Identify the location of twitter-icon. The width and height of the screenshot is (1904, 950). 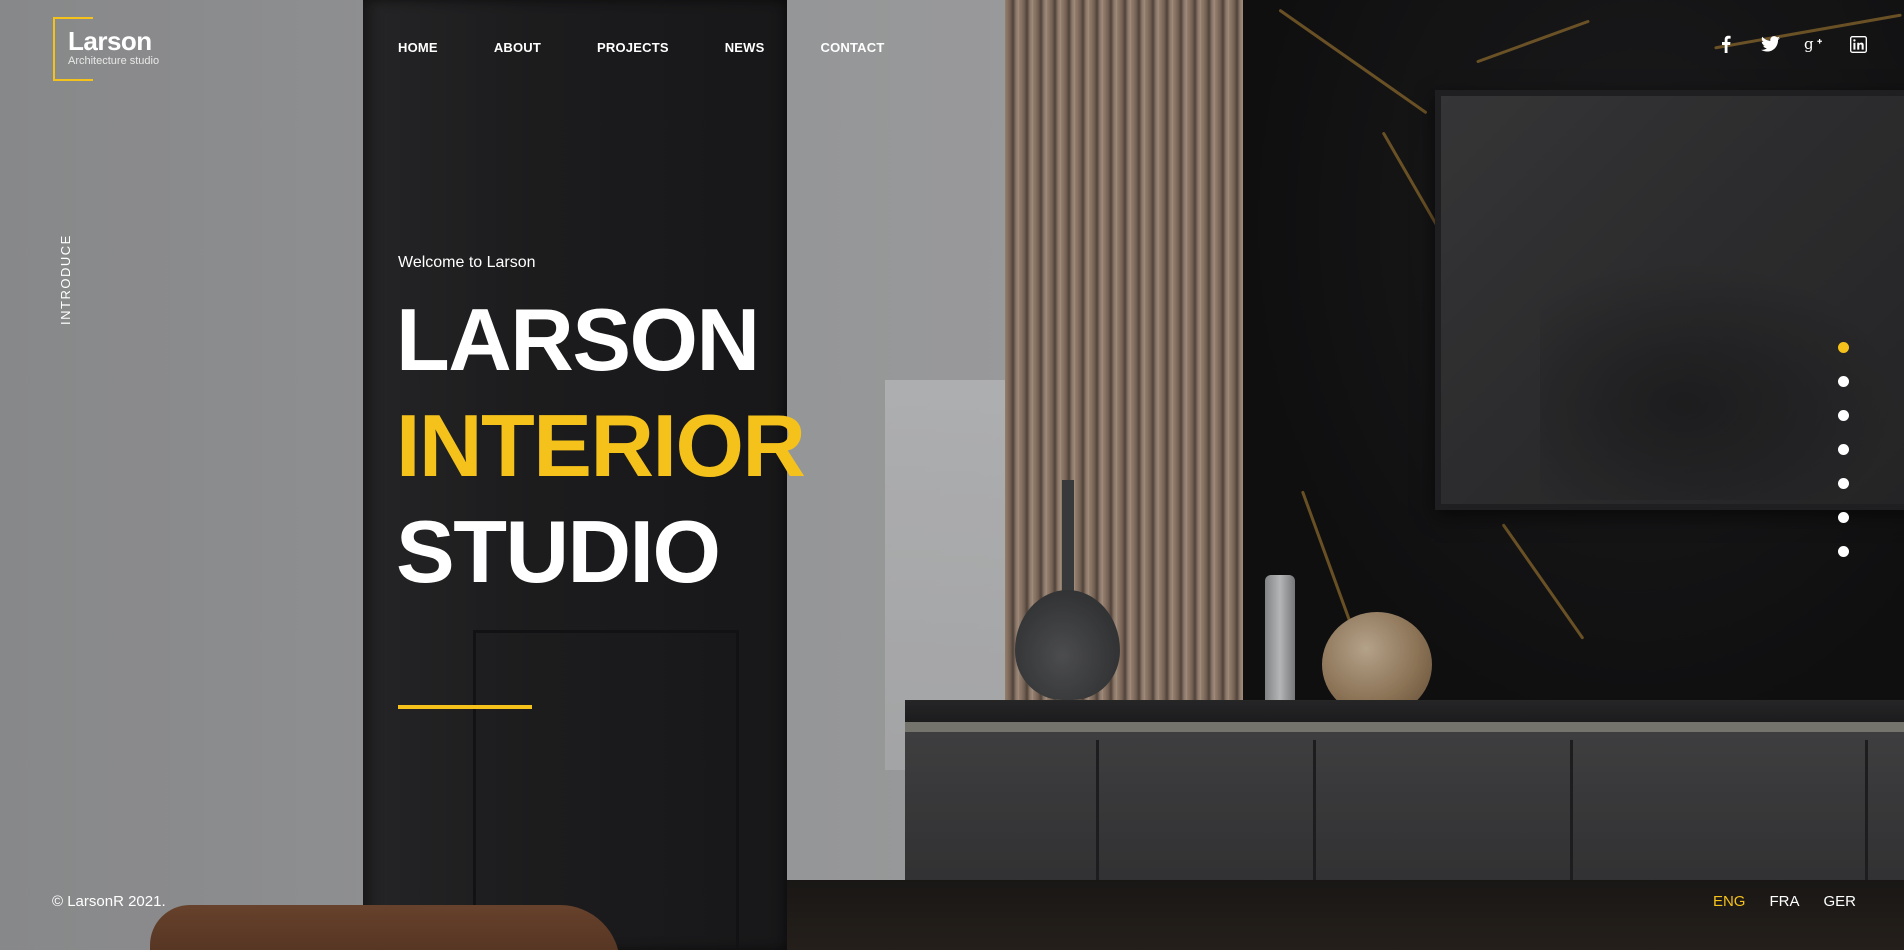
(1770, 44).